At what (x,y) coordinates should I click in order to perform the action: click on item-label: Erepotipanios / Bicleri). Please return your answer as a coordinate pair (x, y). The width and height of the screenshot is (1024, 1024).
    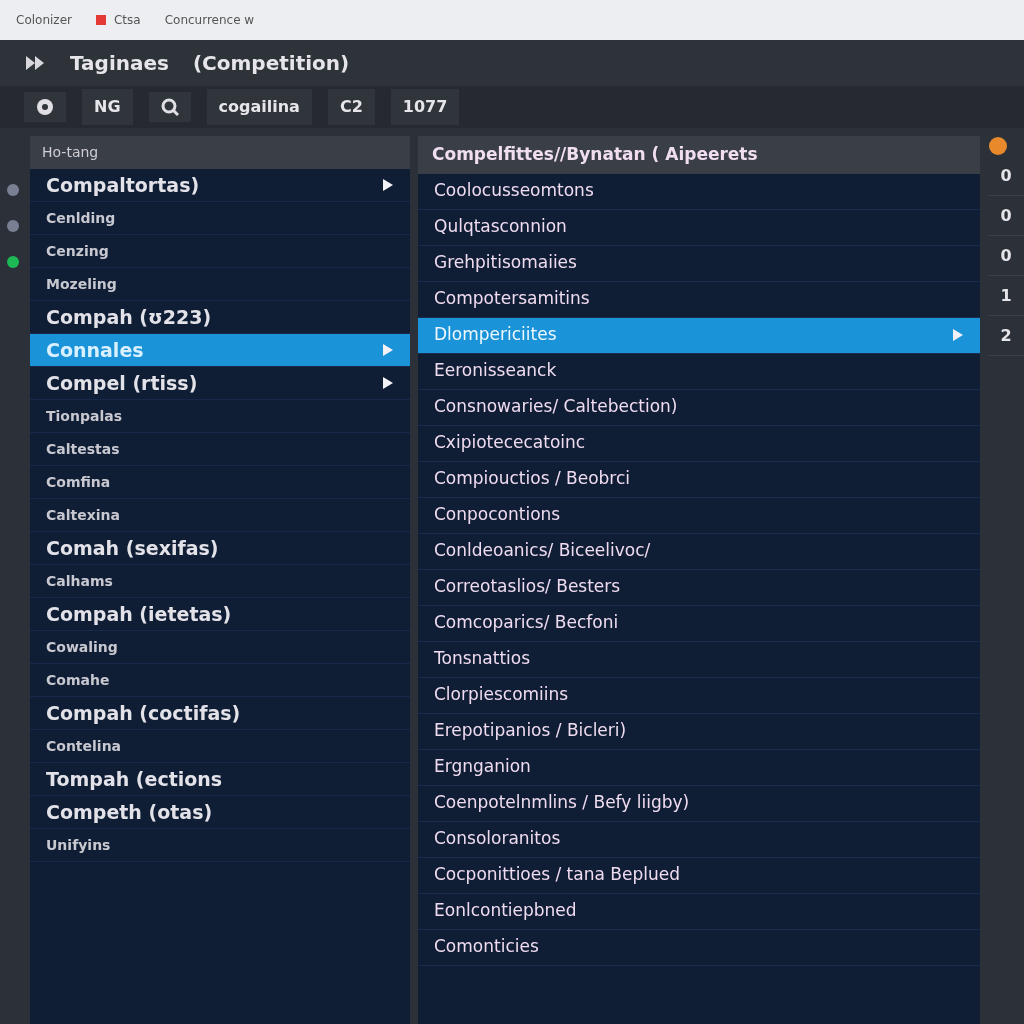
    Looking at the image, I should click on (530, 731).